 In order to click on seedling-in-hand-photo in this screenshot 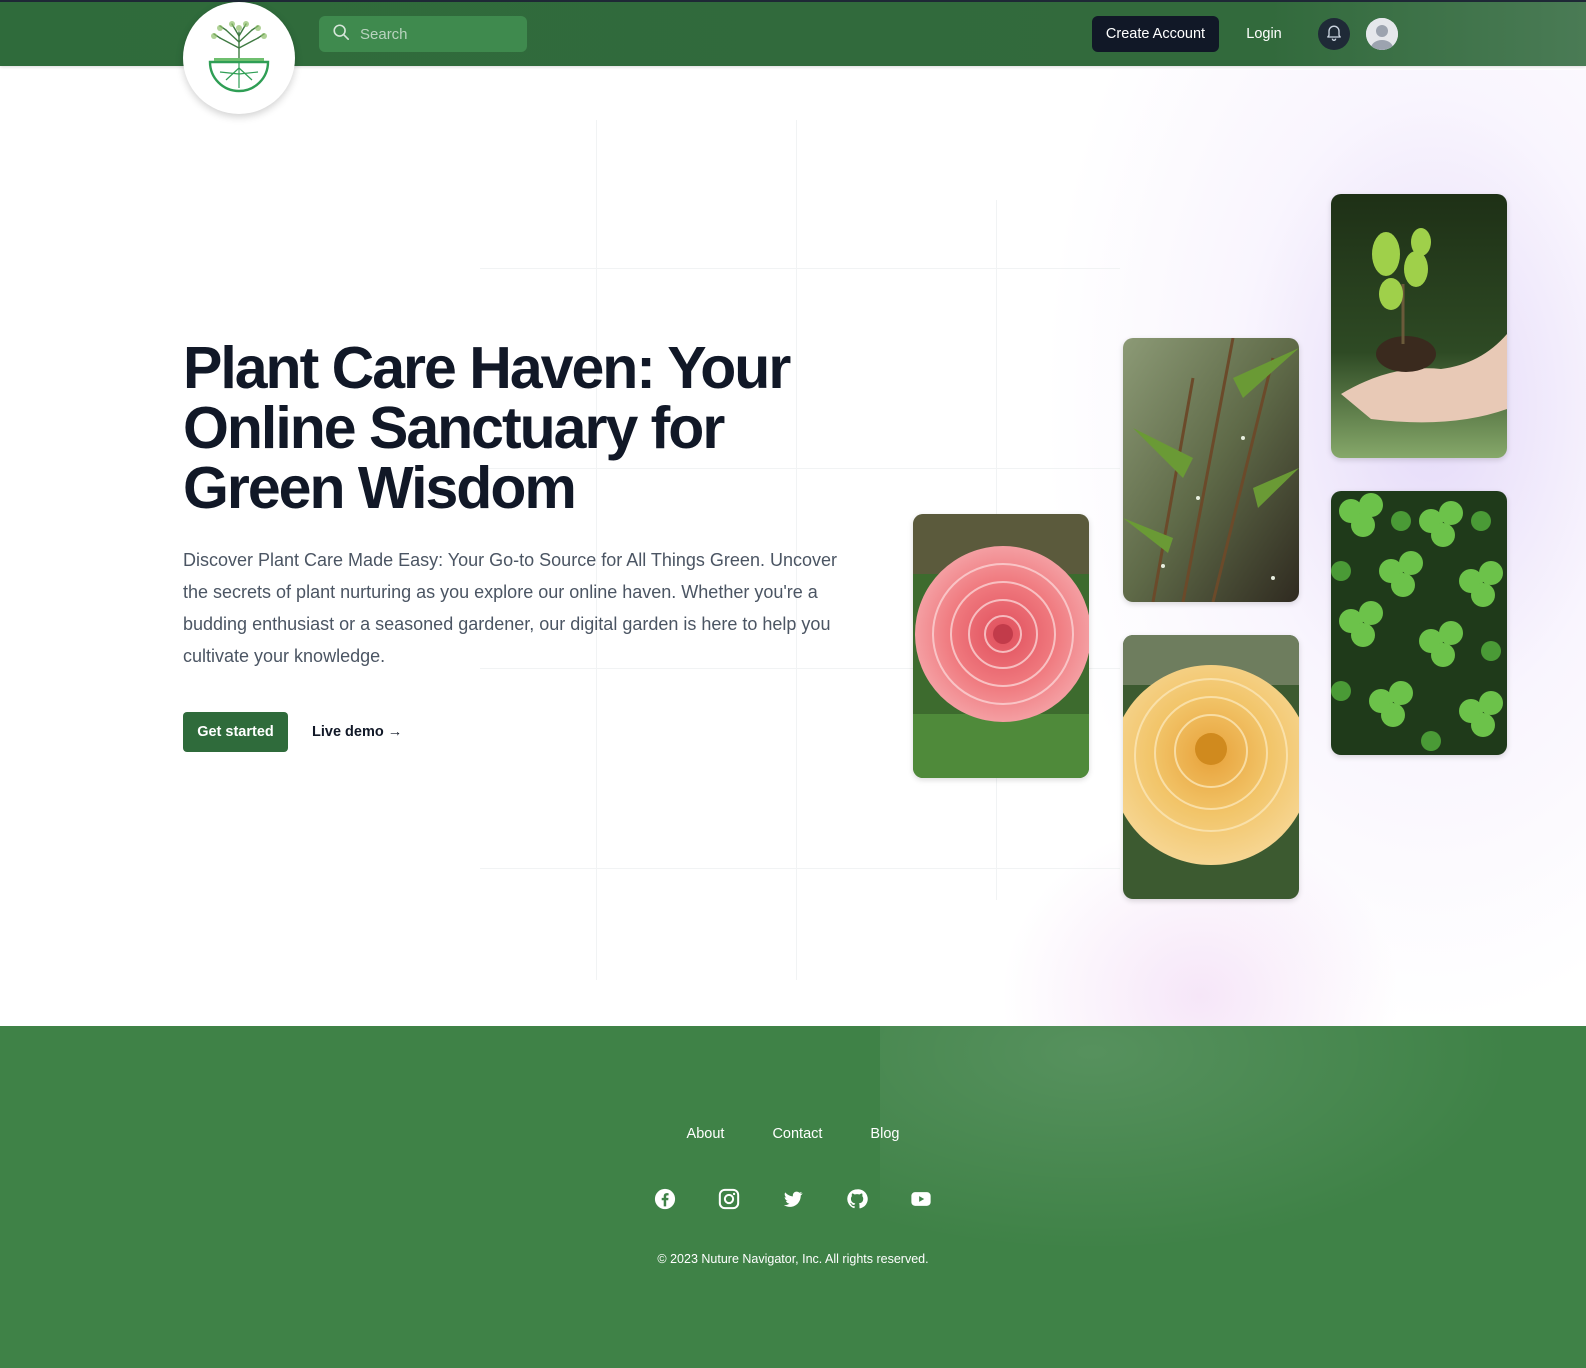, I will do `click(1419, 326)`.